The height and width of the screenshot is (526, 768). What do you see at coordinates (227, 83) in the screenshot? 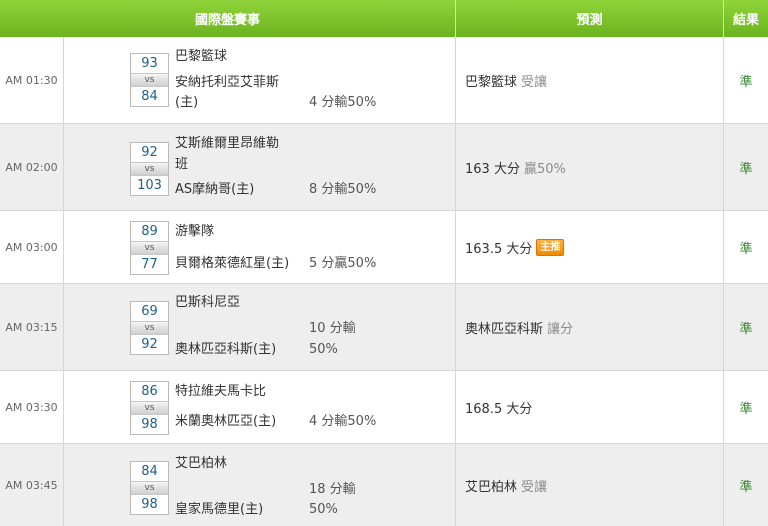
I see `team-name: 安納托利亞艾菲斯` at bounding box center [227, 83].